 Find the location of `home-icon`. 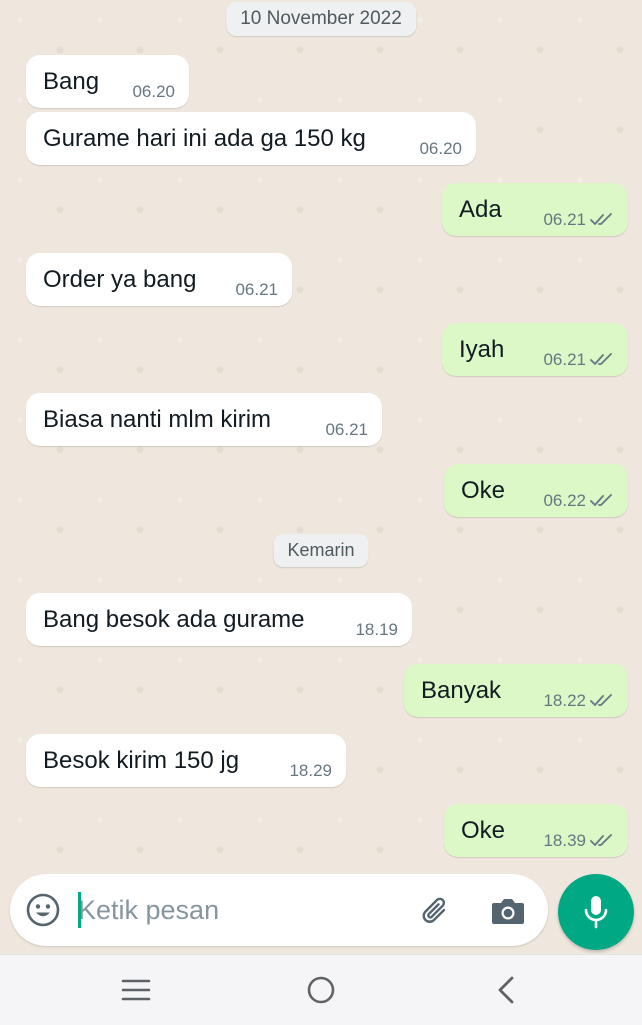

home-icon is located at coordinates (321, 990).